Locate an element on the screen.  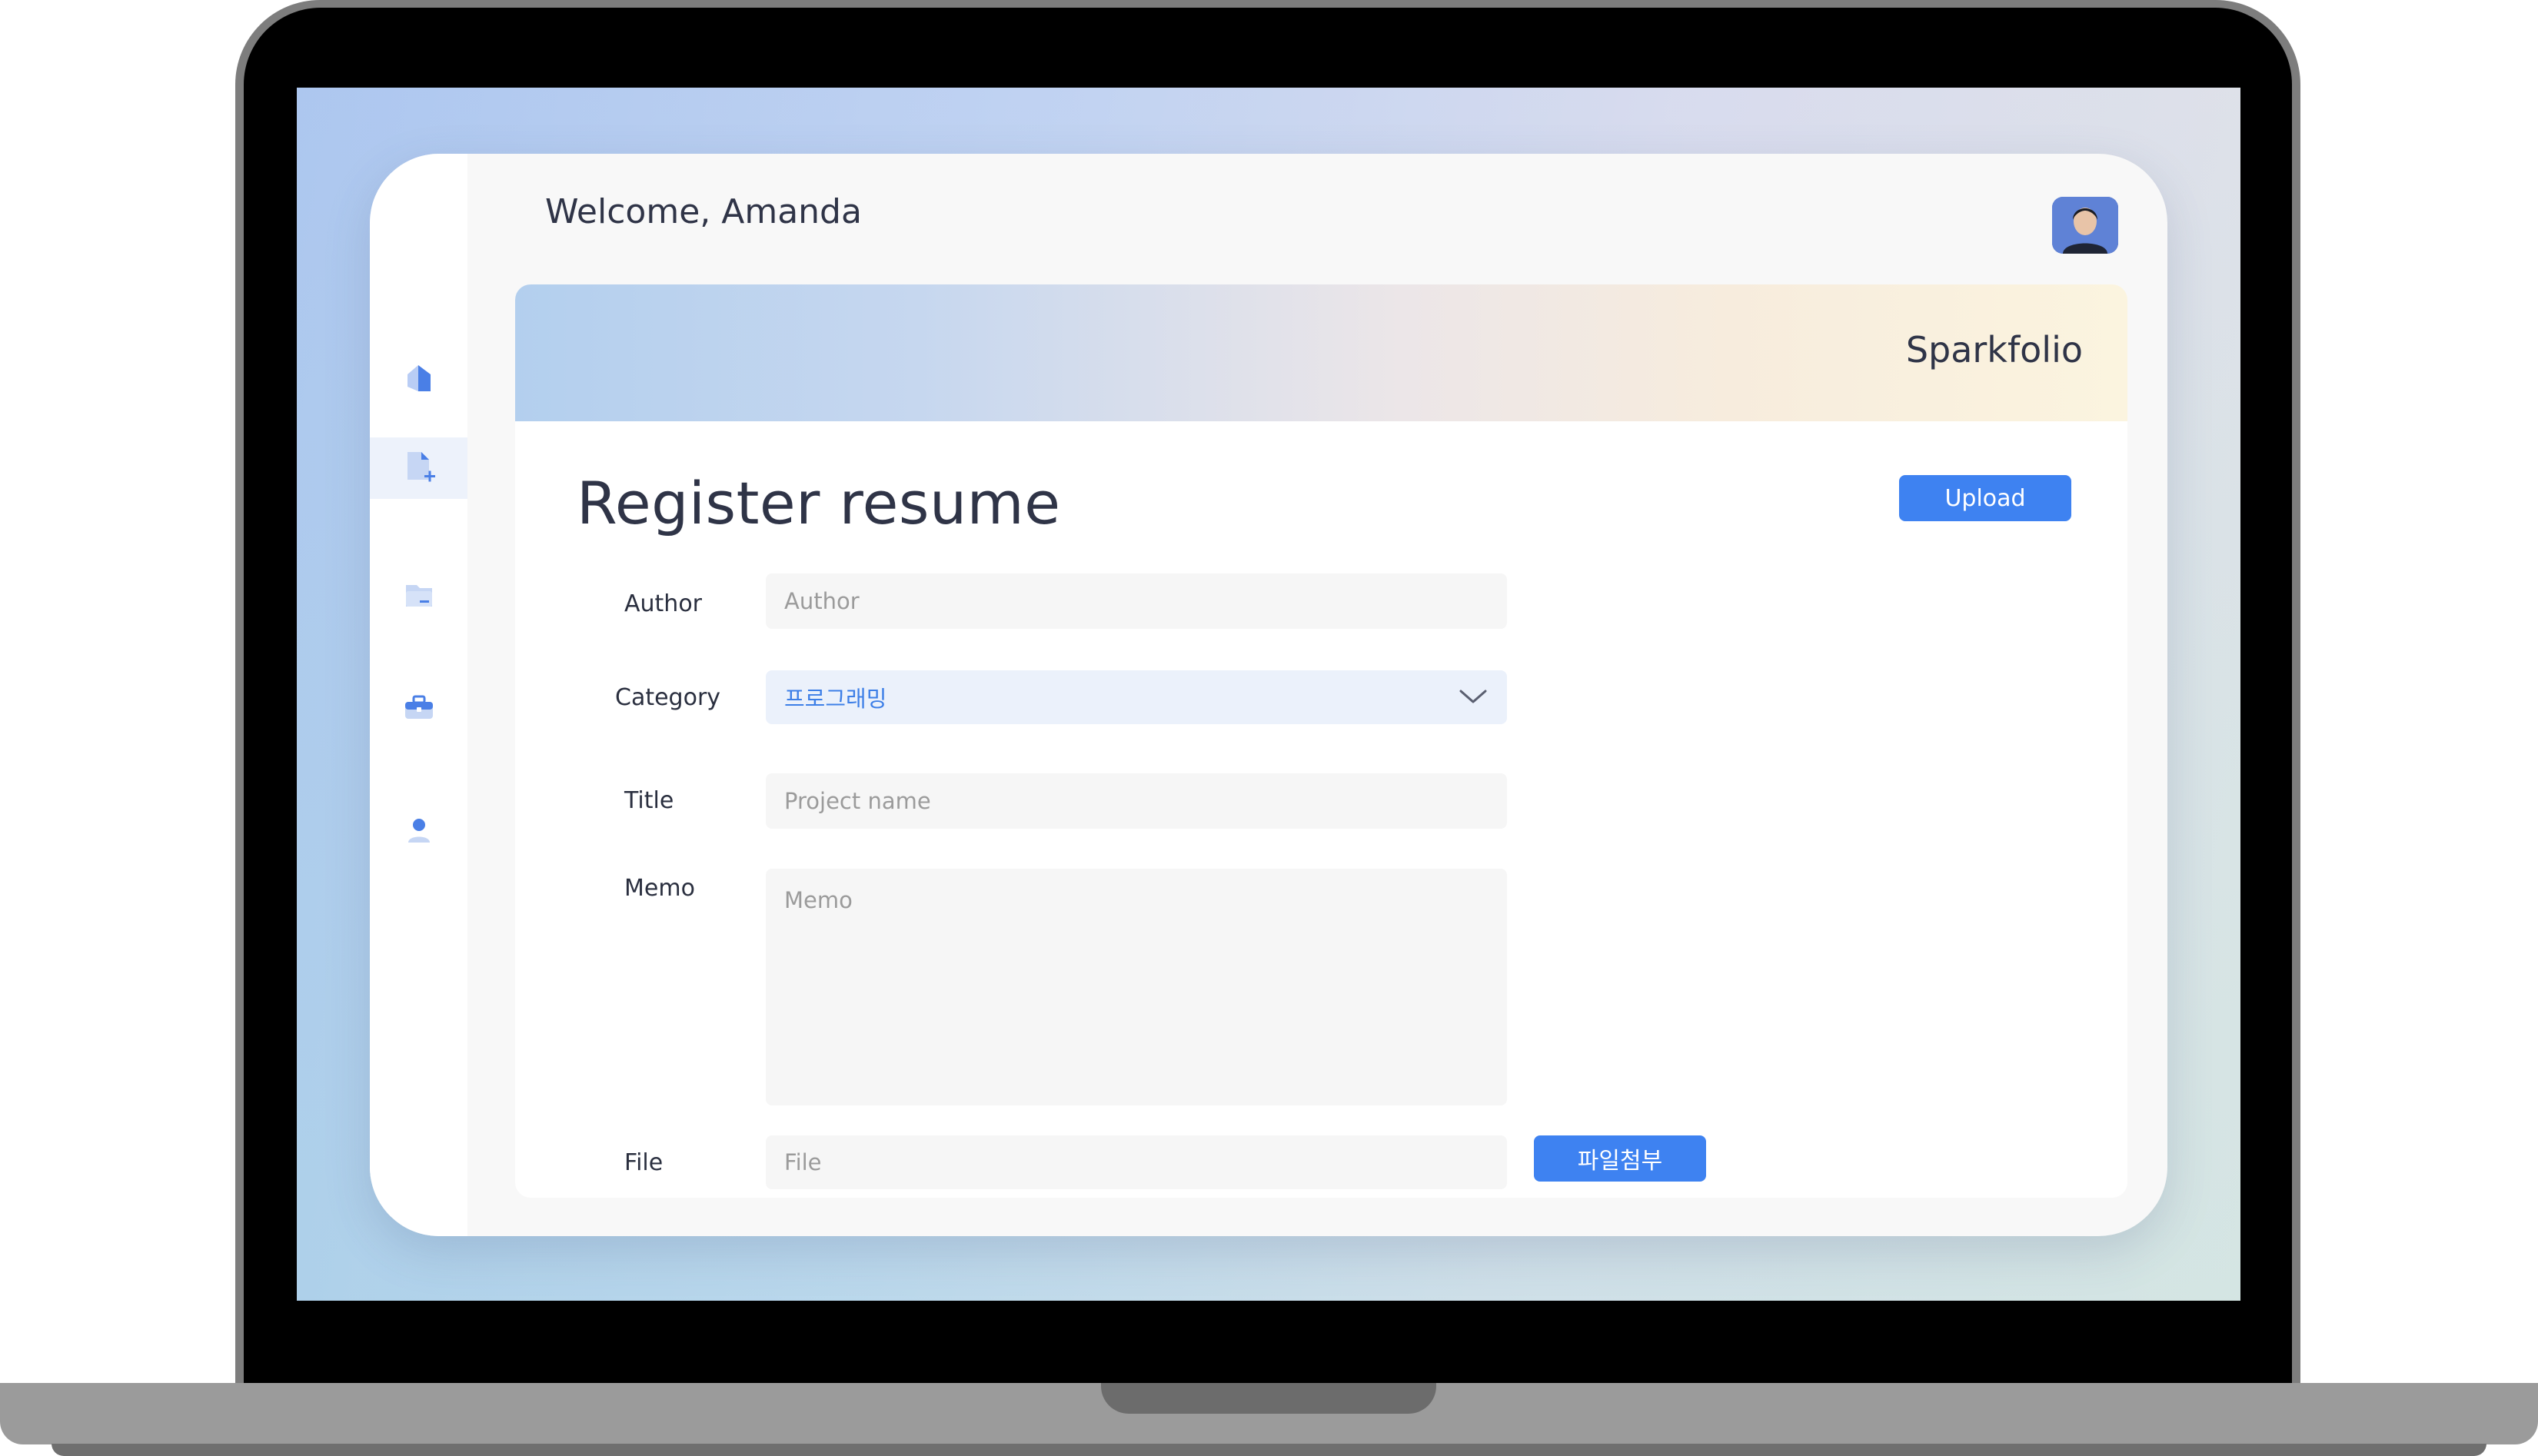
memo-label: Memo is located at coordinates (659, 888).